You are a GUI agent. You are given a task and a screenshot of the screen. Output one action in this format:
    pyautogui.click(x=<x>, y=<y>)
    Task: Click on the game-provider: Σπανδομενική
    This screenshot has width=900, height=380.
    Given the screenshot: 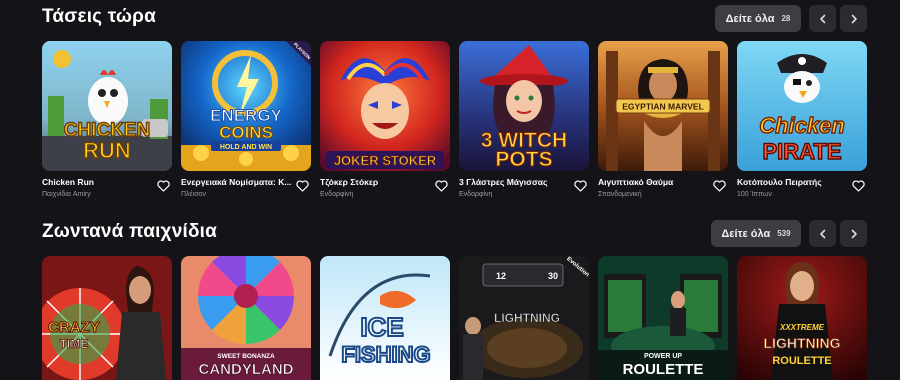 What is the action you would take?
    pyautogui.click(x=620, y=194)
    